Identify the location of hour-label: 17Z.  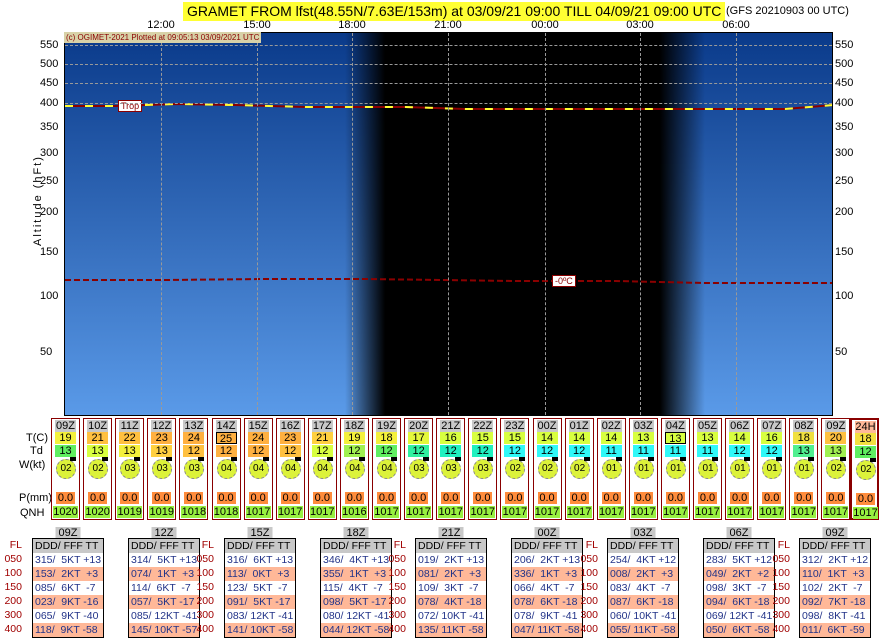
(322, 426).